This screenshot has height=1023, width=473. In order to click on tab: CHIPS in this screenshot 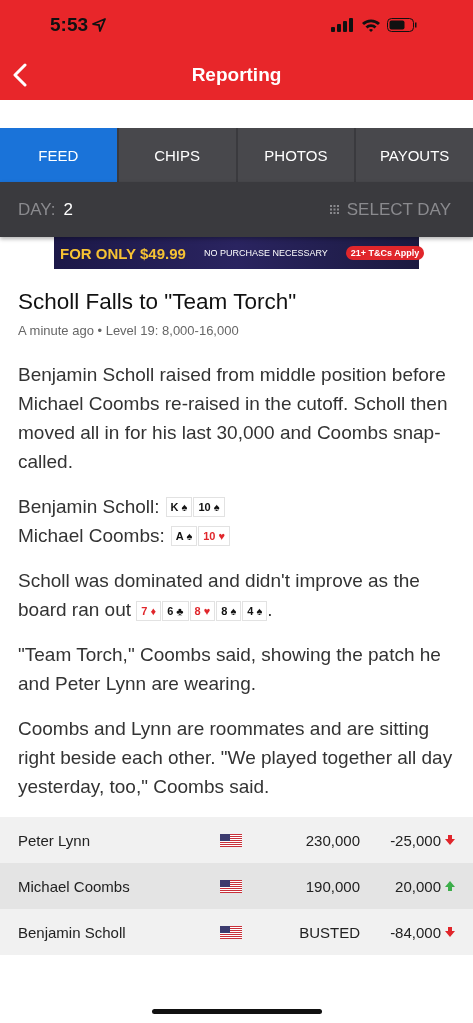, I will do `click(177, 155)`.